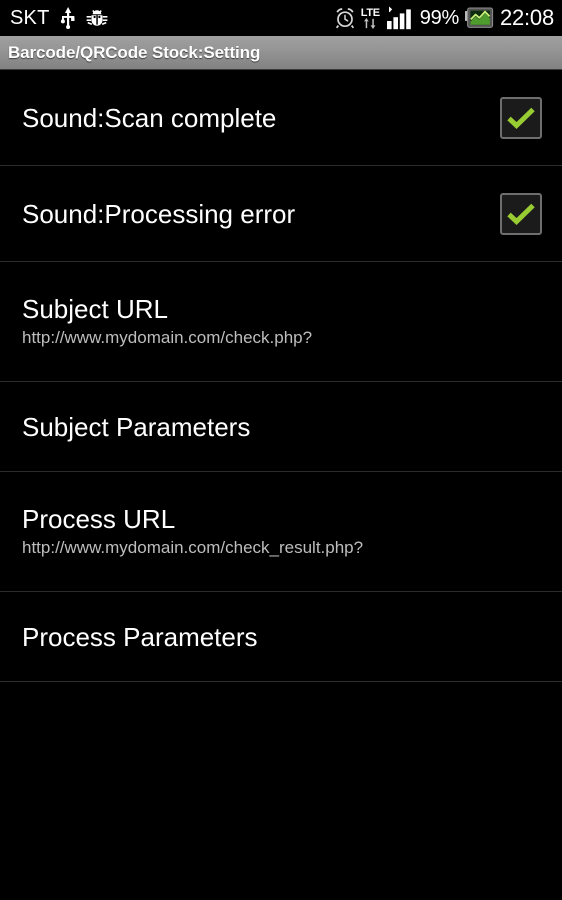 Image resolution: width=562 pixels, height=900 pixels. I want to click on battery-charging-icon, so click(479, 18).